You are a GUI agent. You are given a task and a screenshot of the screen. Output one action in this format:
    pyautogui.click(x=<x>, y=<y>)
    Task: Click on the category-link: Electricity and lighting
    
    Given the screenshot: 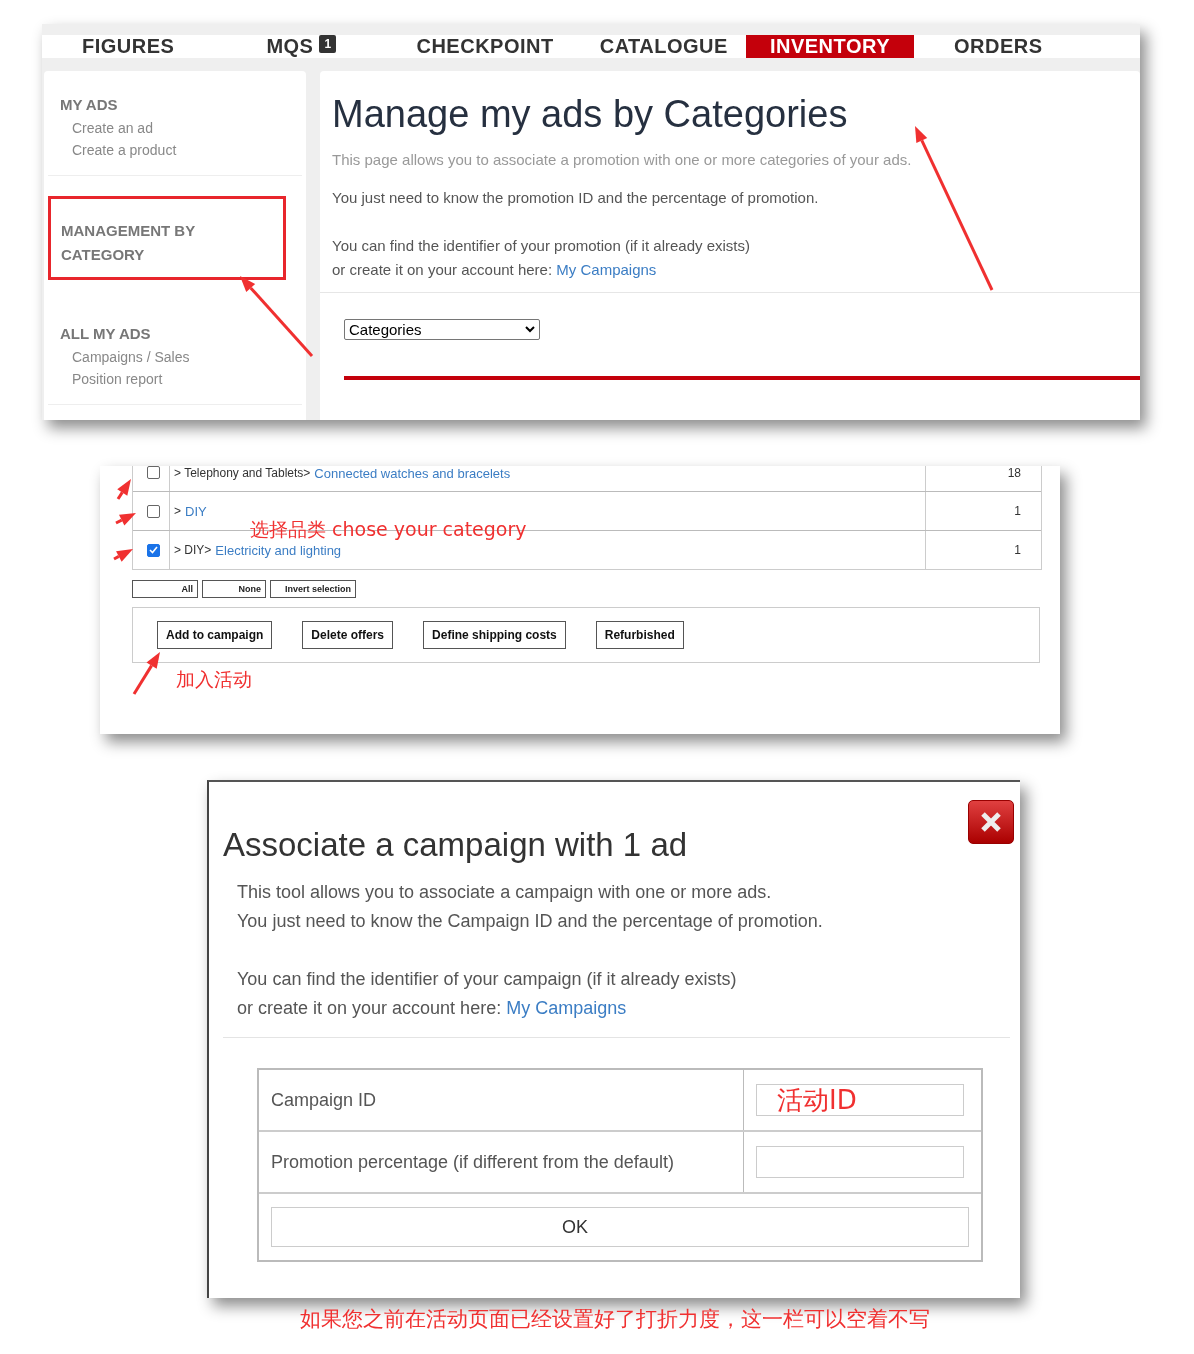 What is the action you would take?
    pyautogui.click(x=278, y=550)
    